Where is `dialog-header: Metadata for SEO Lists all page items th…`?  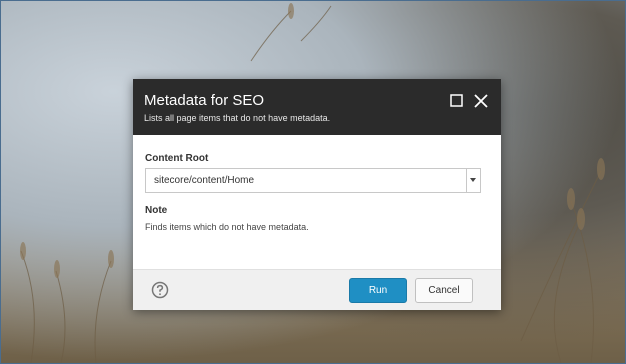
dialog-header: Metadata for SEO Lists all page items th… is located at coordinates (317, 107).